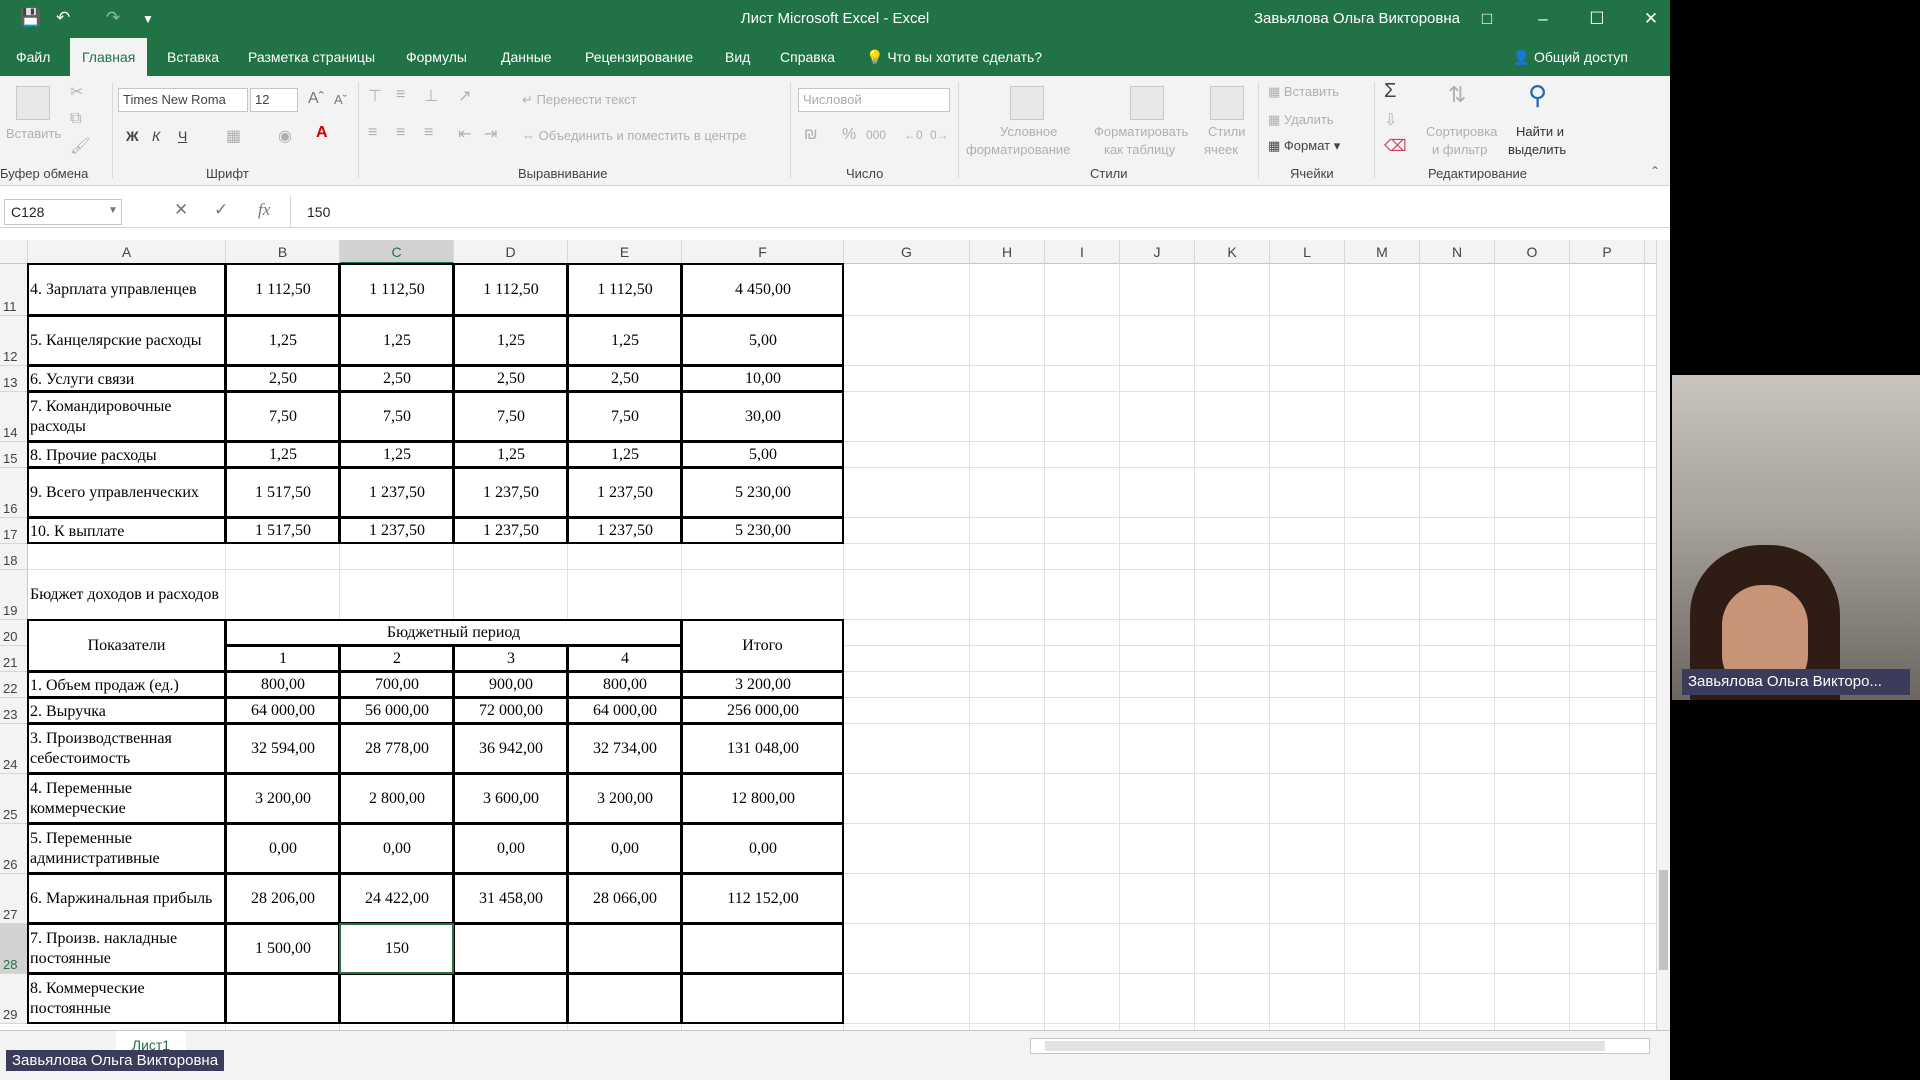  Describe the element at coordinates (33, 103) in the screenshot. I see `paste-icon` at that location.